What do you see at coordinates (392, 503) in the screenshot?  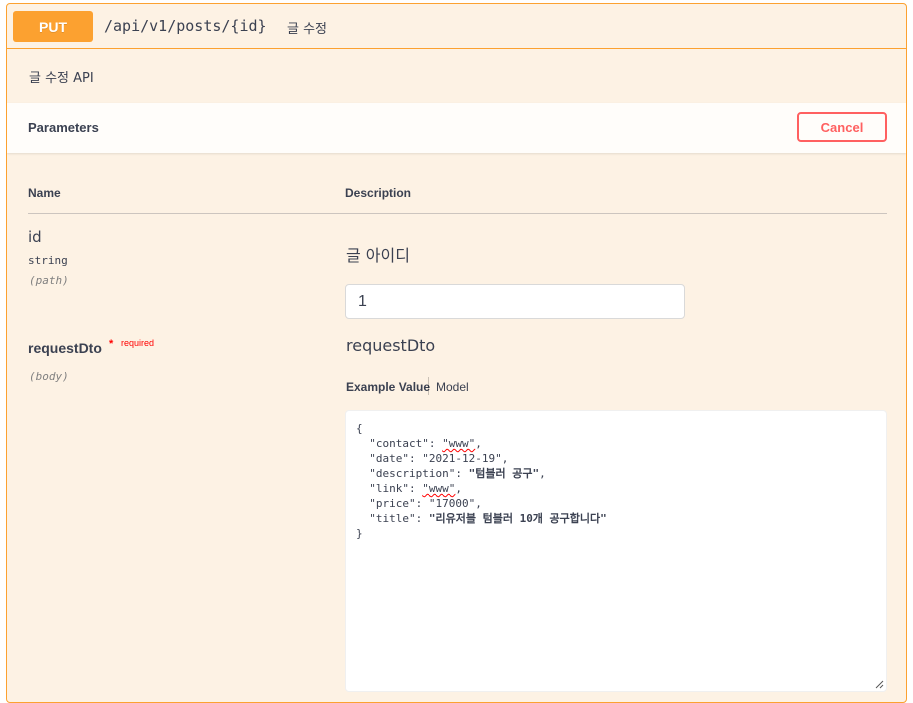 I see `json-key: "price"` at bounding box center [392, 503].